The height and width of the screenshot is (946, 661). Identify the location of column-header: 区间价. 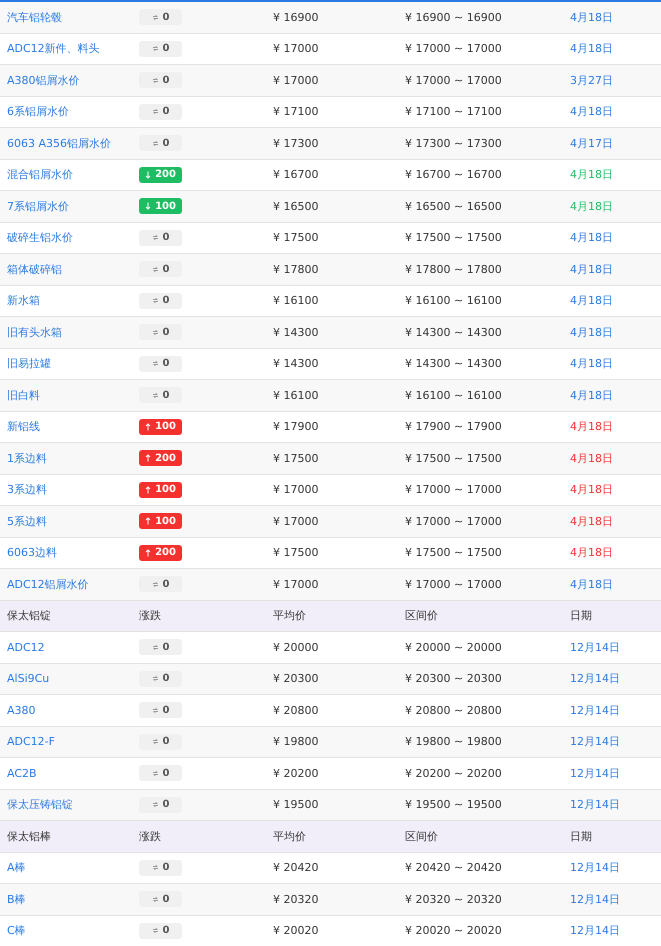
(422, 616).